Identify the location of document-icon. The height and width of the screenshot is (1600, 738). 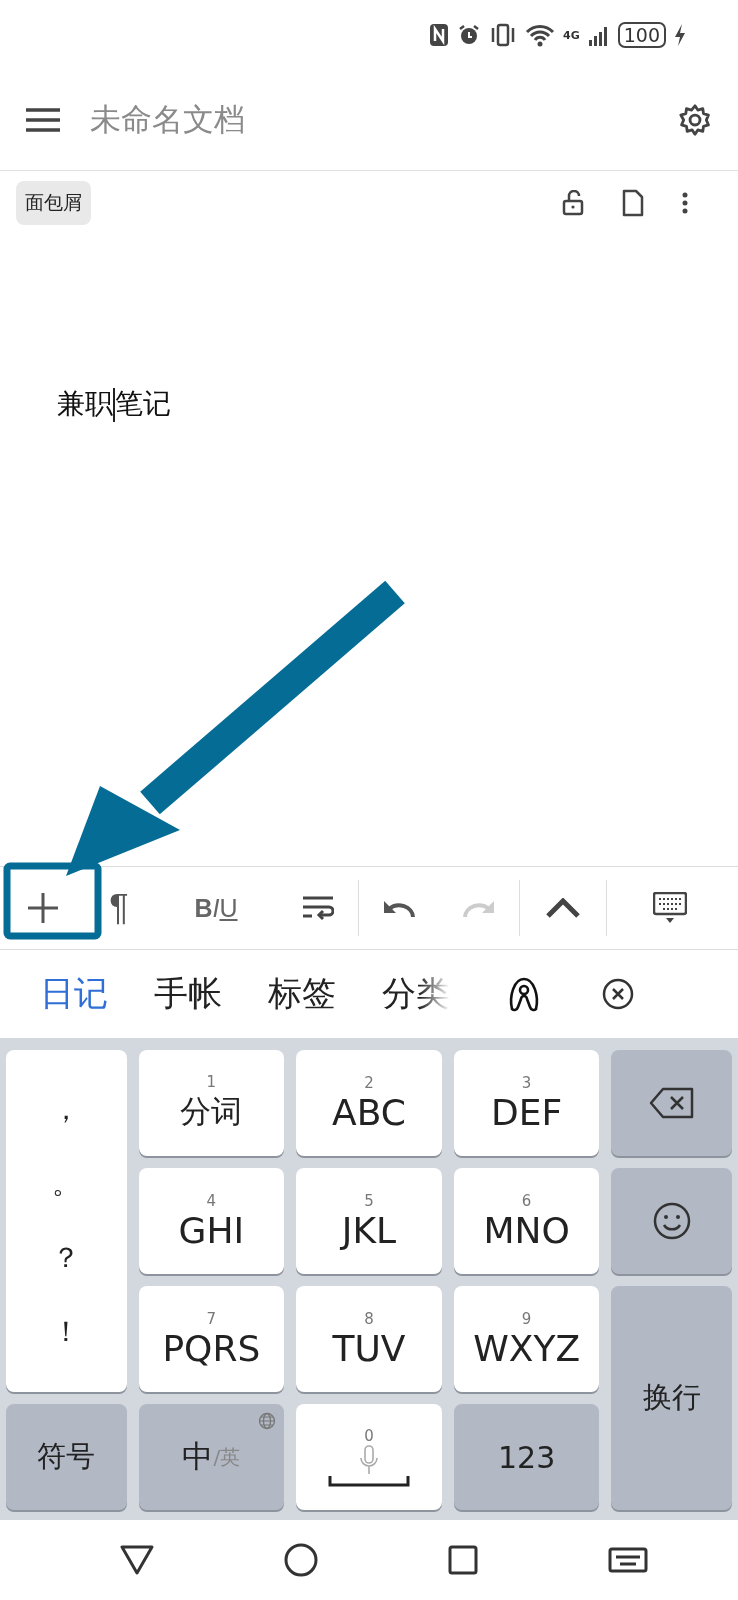
(633, 203).